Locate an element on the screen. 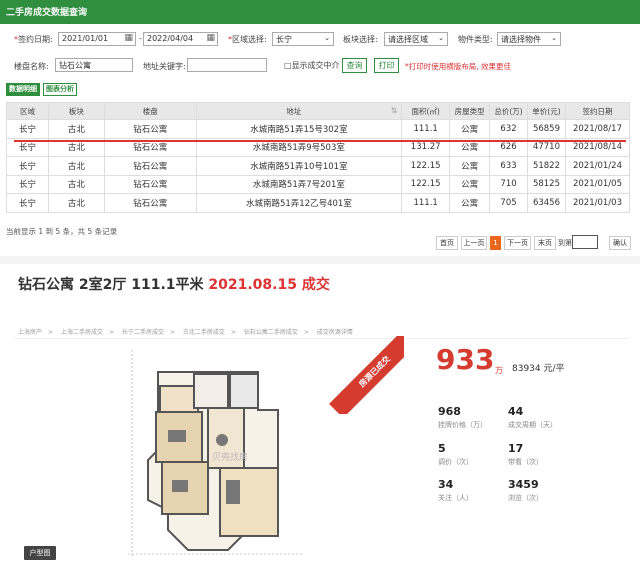 The image size is (640, 565). column-header: 房屋类型 is located at coordinates (470, 111).